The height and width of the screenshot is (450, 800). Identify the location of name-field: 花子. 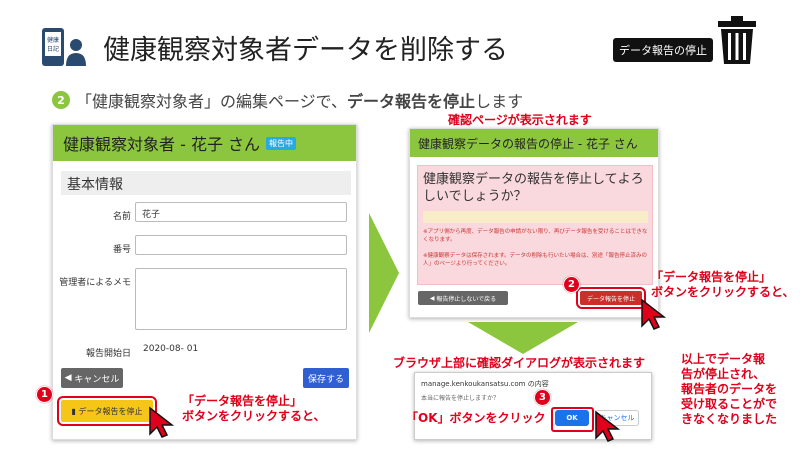
(241, 212).